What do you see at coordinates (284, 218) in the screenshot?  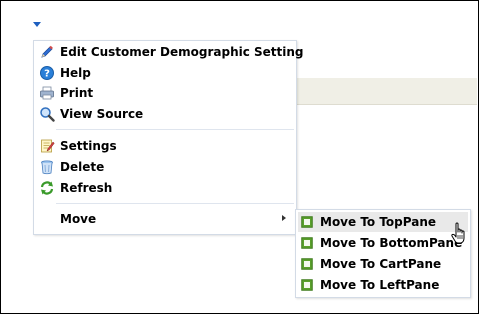 I see `submenu-arrow-icon` at bounding box center [284, 218].